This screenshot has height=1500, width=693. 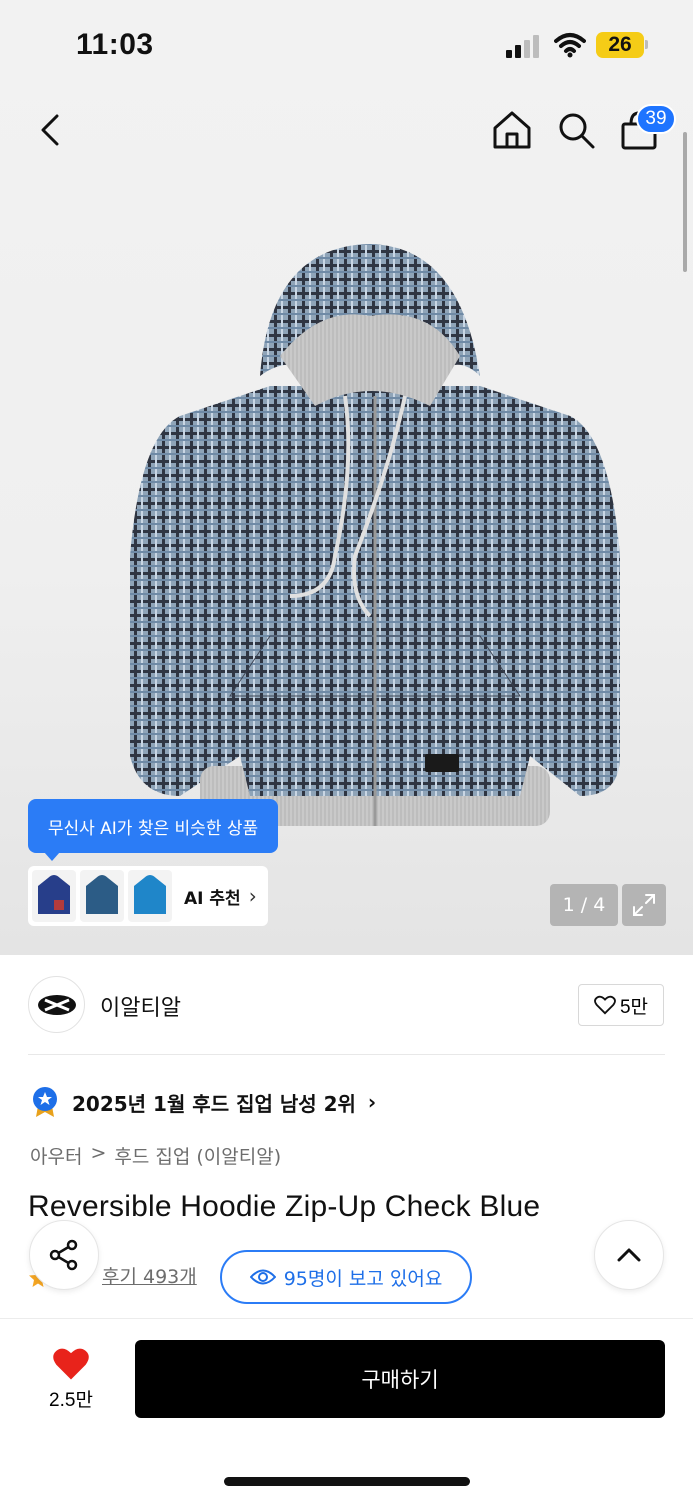 What do you see at coordinates (605, 1005) in the screenshot?
I see `heart-outline-icon` at bounding box center [605, 1005].